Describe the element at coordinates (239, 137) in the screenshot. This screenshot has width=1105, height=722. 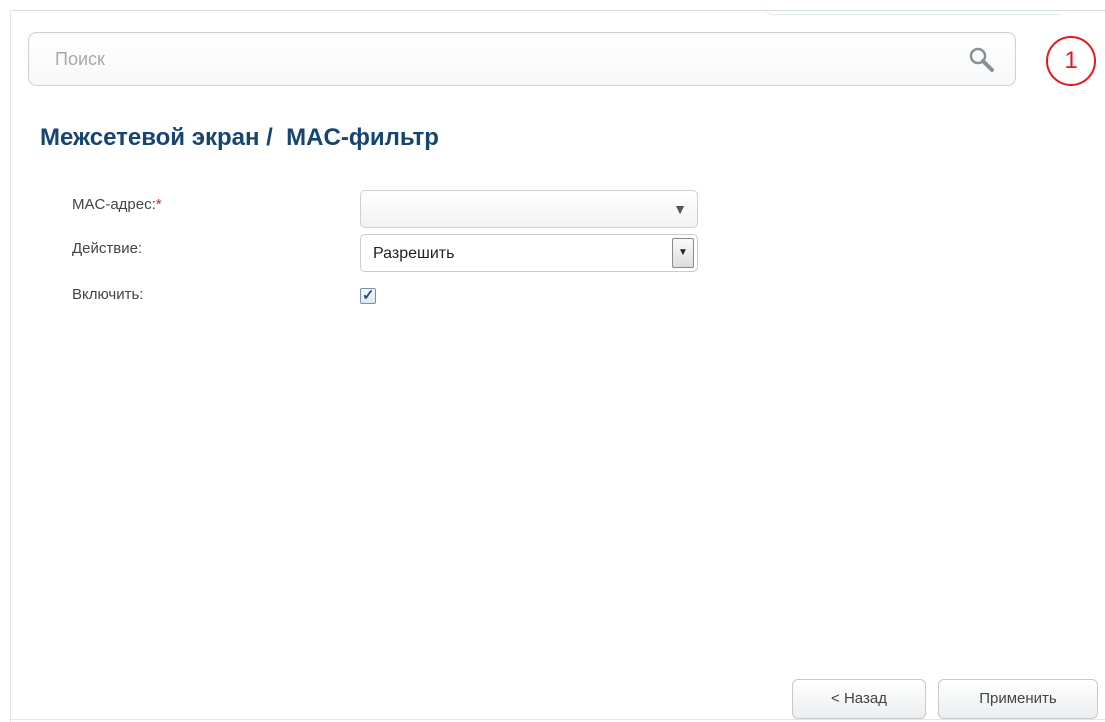
I see `page-title: Межсетевой экран / MAC-фильтр` at that location.